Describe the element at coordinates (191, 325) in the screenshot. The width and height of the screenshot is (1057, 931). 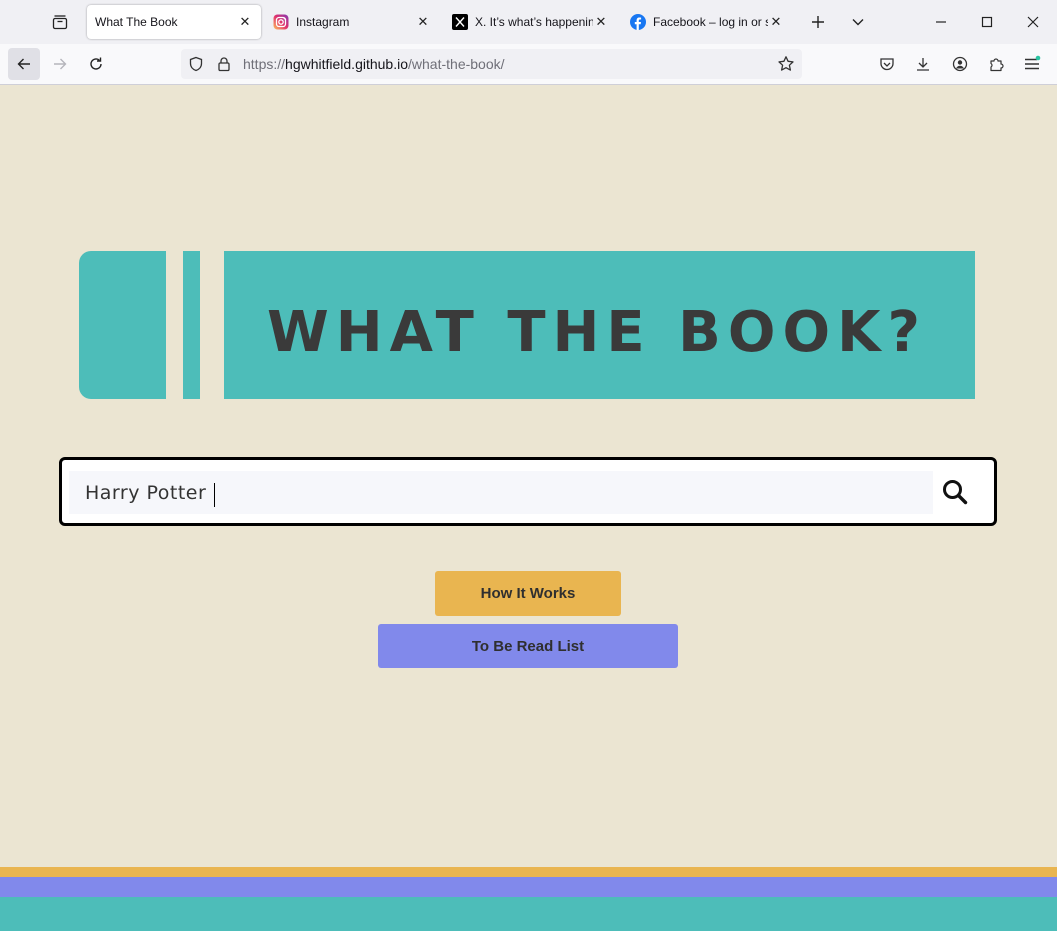
I see `logo-book-stripe` at that location.